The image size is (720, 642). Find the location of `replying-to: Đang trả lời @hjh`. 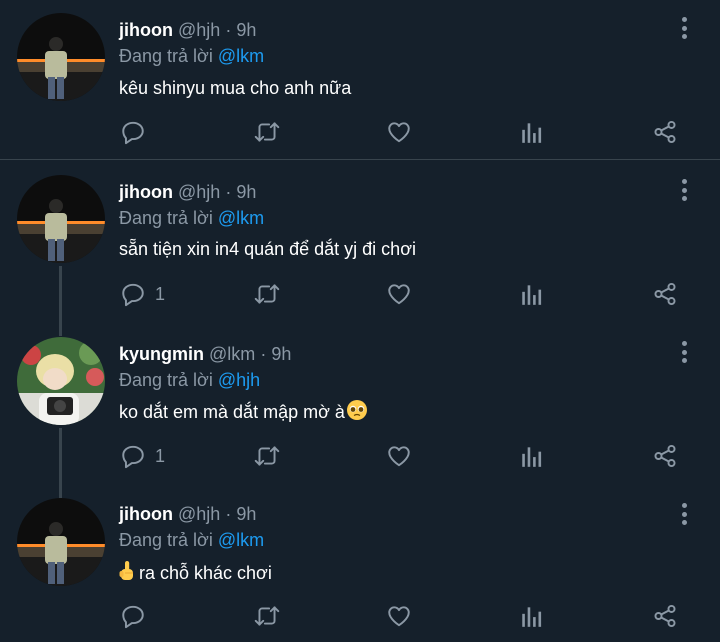

replying-to: Đang trả lời @hjh is located at coordinates (189, 380).